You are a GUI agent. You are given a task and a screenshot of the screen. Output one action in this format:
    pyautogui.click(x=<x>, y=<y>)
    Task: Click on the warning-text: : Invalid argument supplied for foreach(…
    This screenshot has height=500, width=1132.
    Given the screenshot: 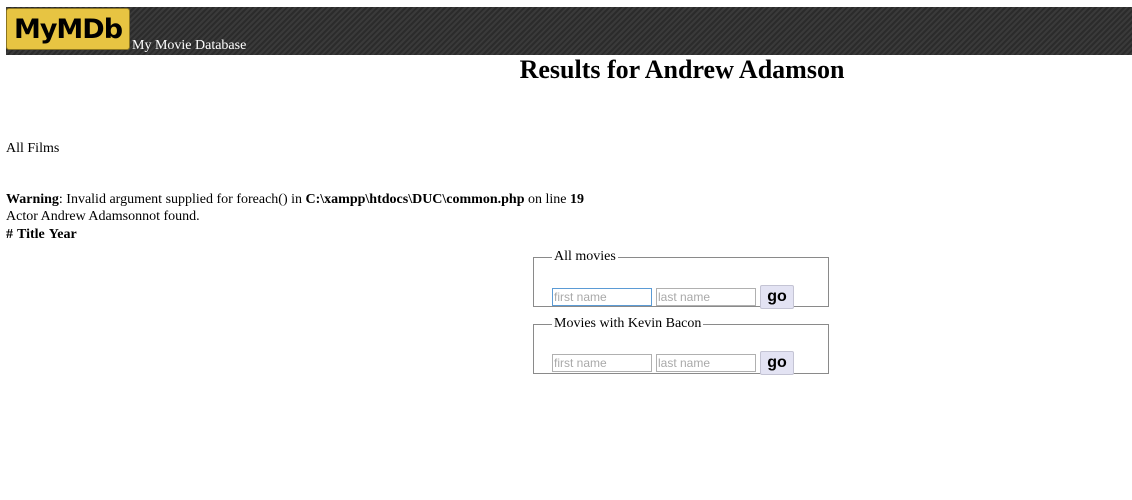 What is the action you would take?
    pyautogui.click(x=182, y=199)
    